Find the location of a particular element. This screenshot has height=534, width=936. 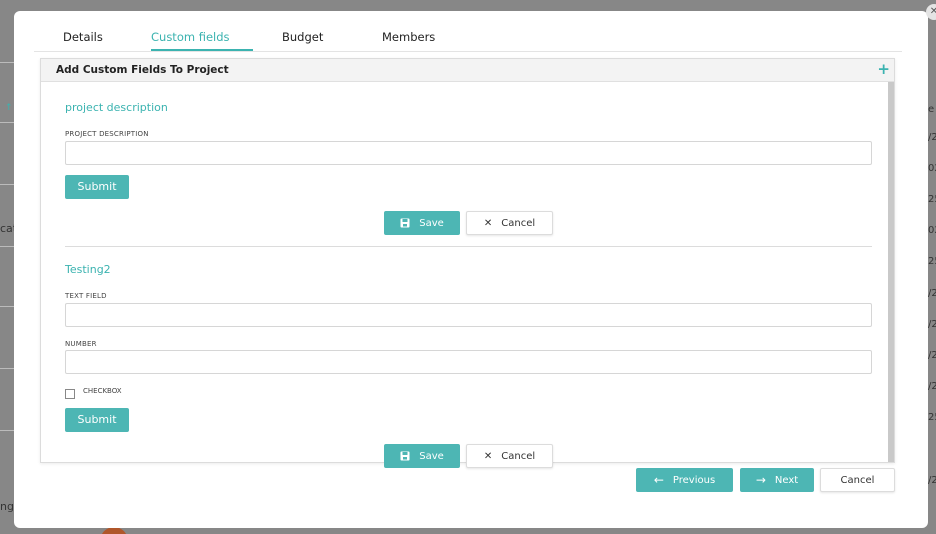

panel-scrollbar is located at coordinates (891, 272).